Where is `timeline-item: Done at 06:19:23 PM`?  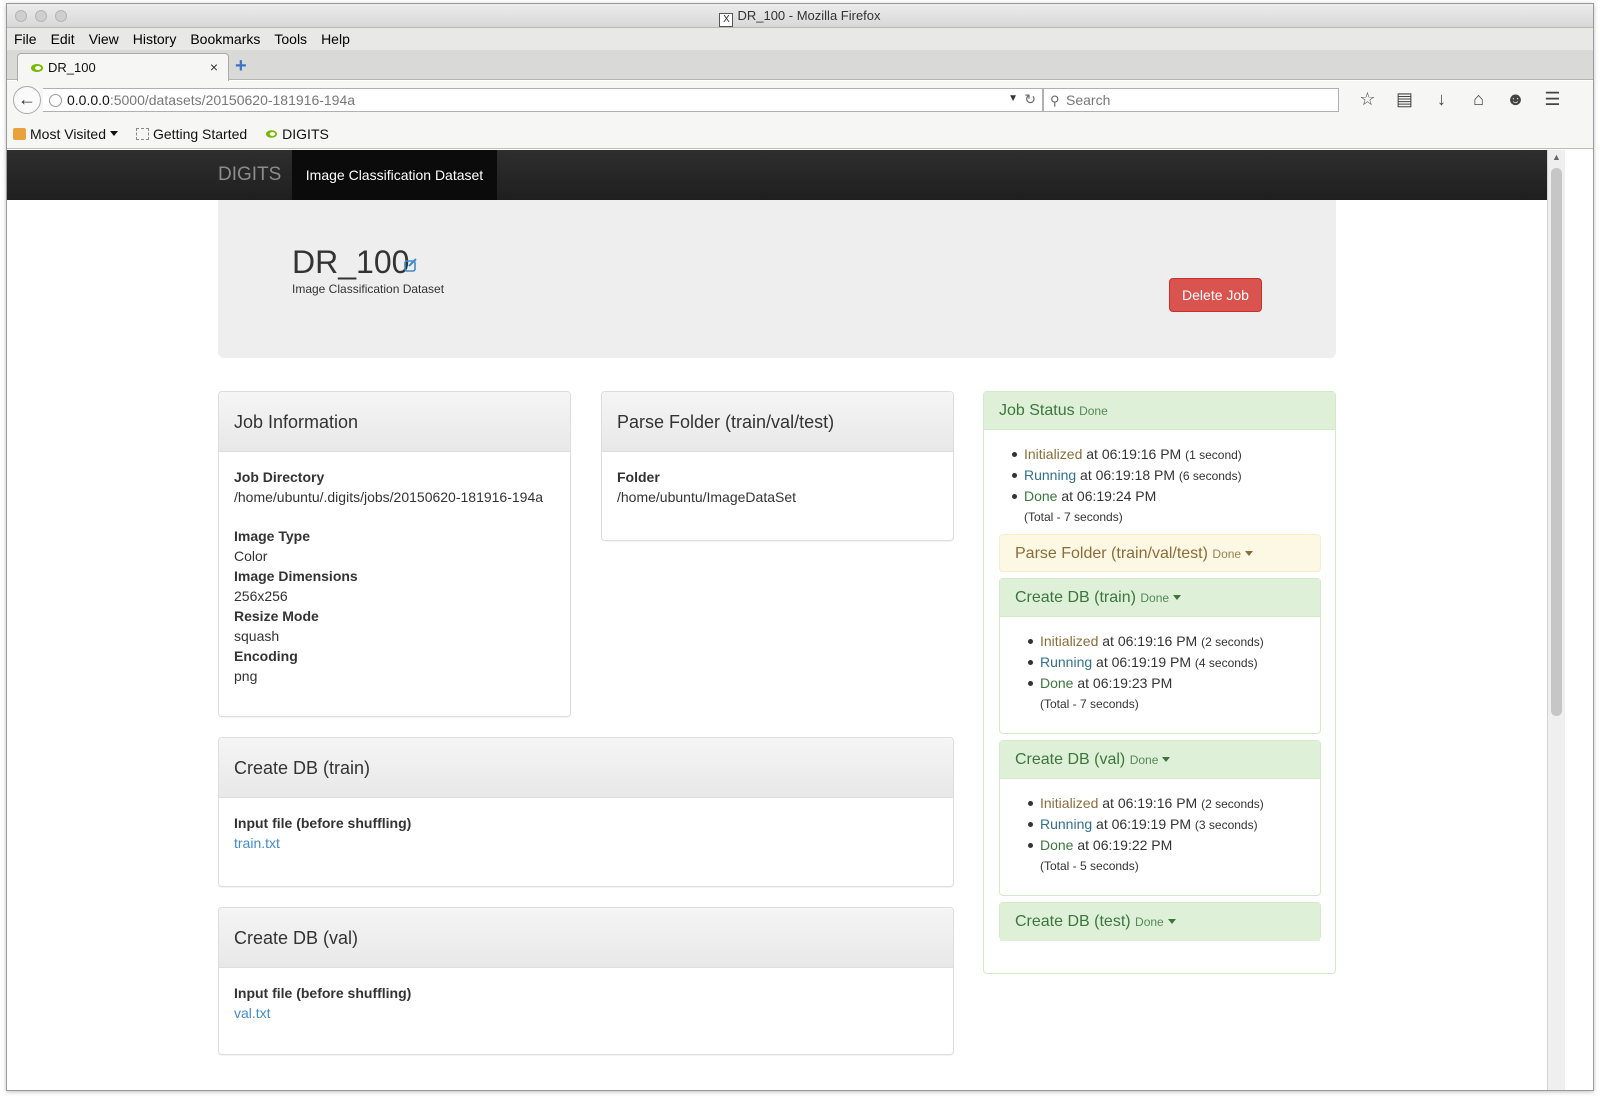
timeline-item: Done at 06:19:23 PM is located at coordinates (1174, 683).